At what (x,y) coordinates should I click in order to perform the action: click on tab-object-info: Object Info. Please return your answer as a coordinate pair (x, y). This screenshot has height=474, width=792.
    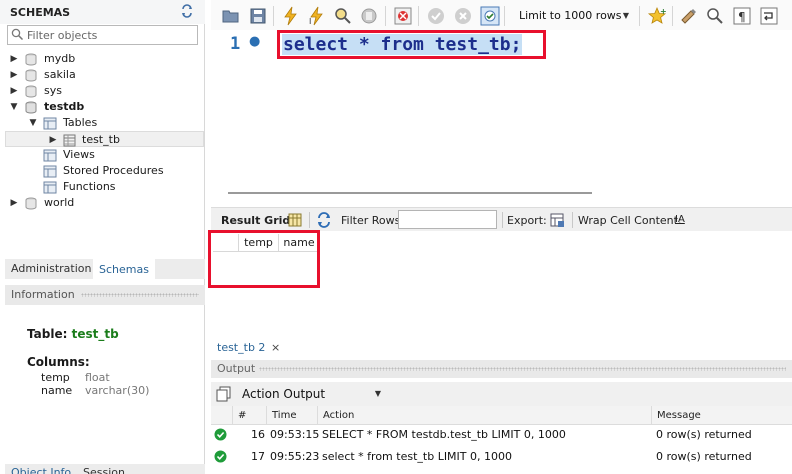
    Looking at the image, I should click on (41, 470).